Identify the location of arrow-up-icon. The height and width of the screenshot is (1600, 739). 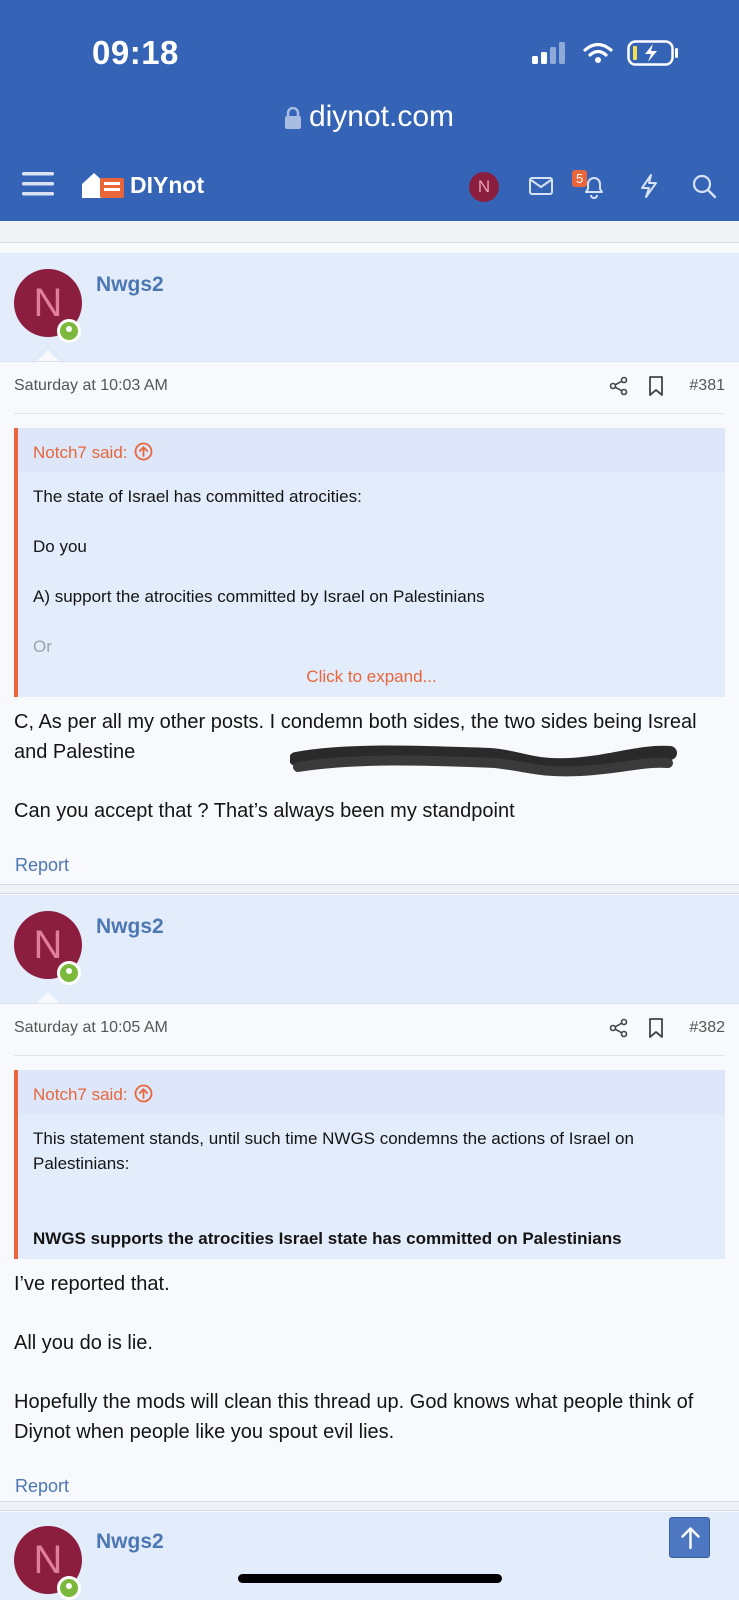
(690, 1538).